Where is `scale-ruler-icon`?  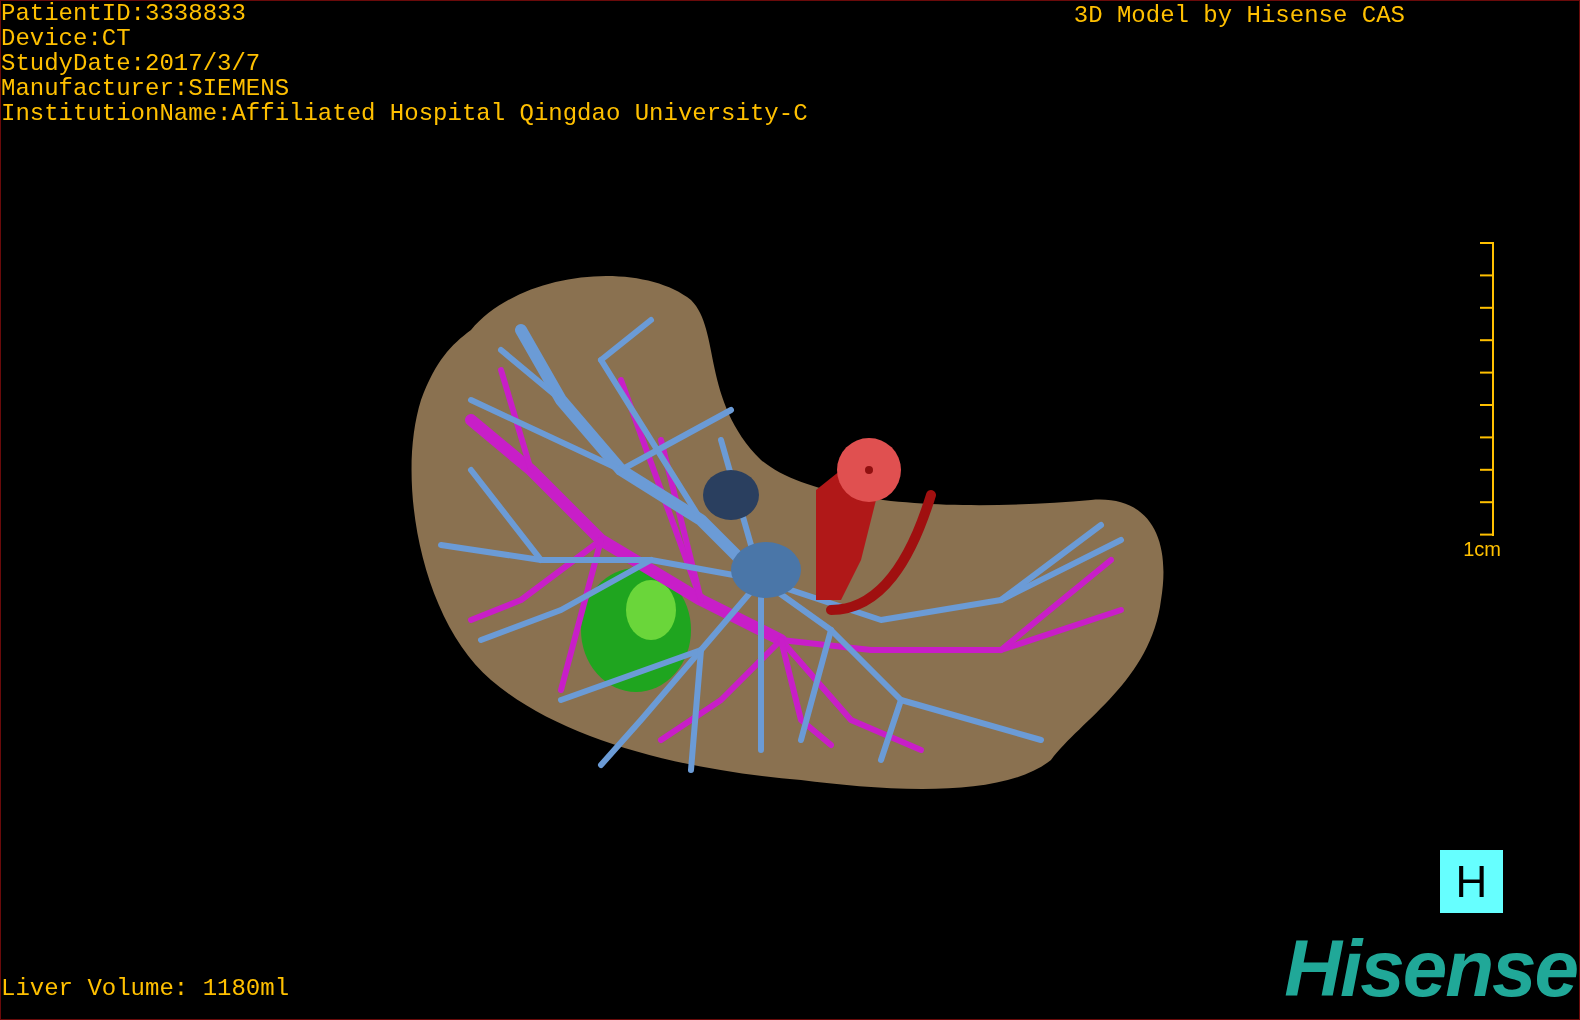 scale-ruler-icon is located at coordinates (1486, 389).